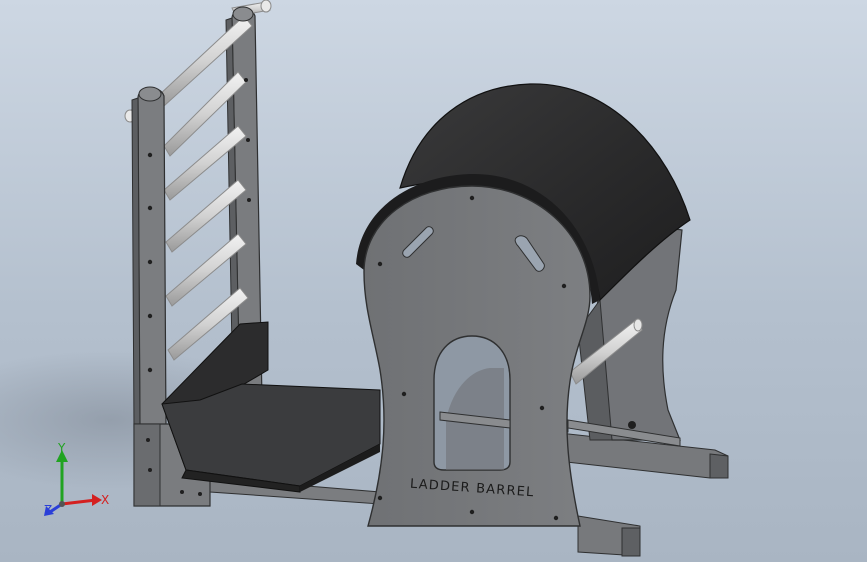  I want to click on z-axis-label: Z, so click(48, 510).